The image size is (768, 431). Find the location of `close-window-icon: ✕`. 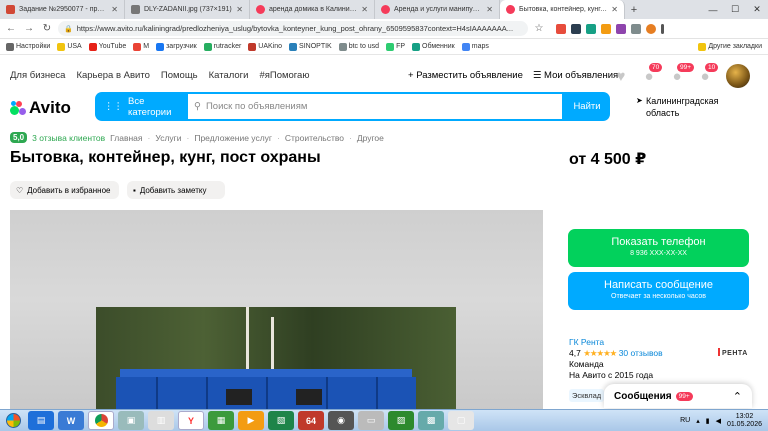

close-window-icon: ✕ is located at coordinates (757, 9).